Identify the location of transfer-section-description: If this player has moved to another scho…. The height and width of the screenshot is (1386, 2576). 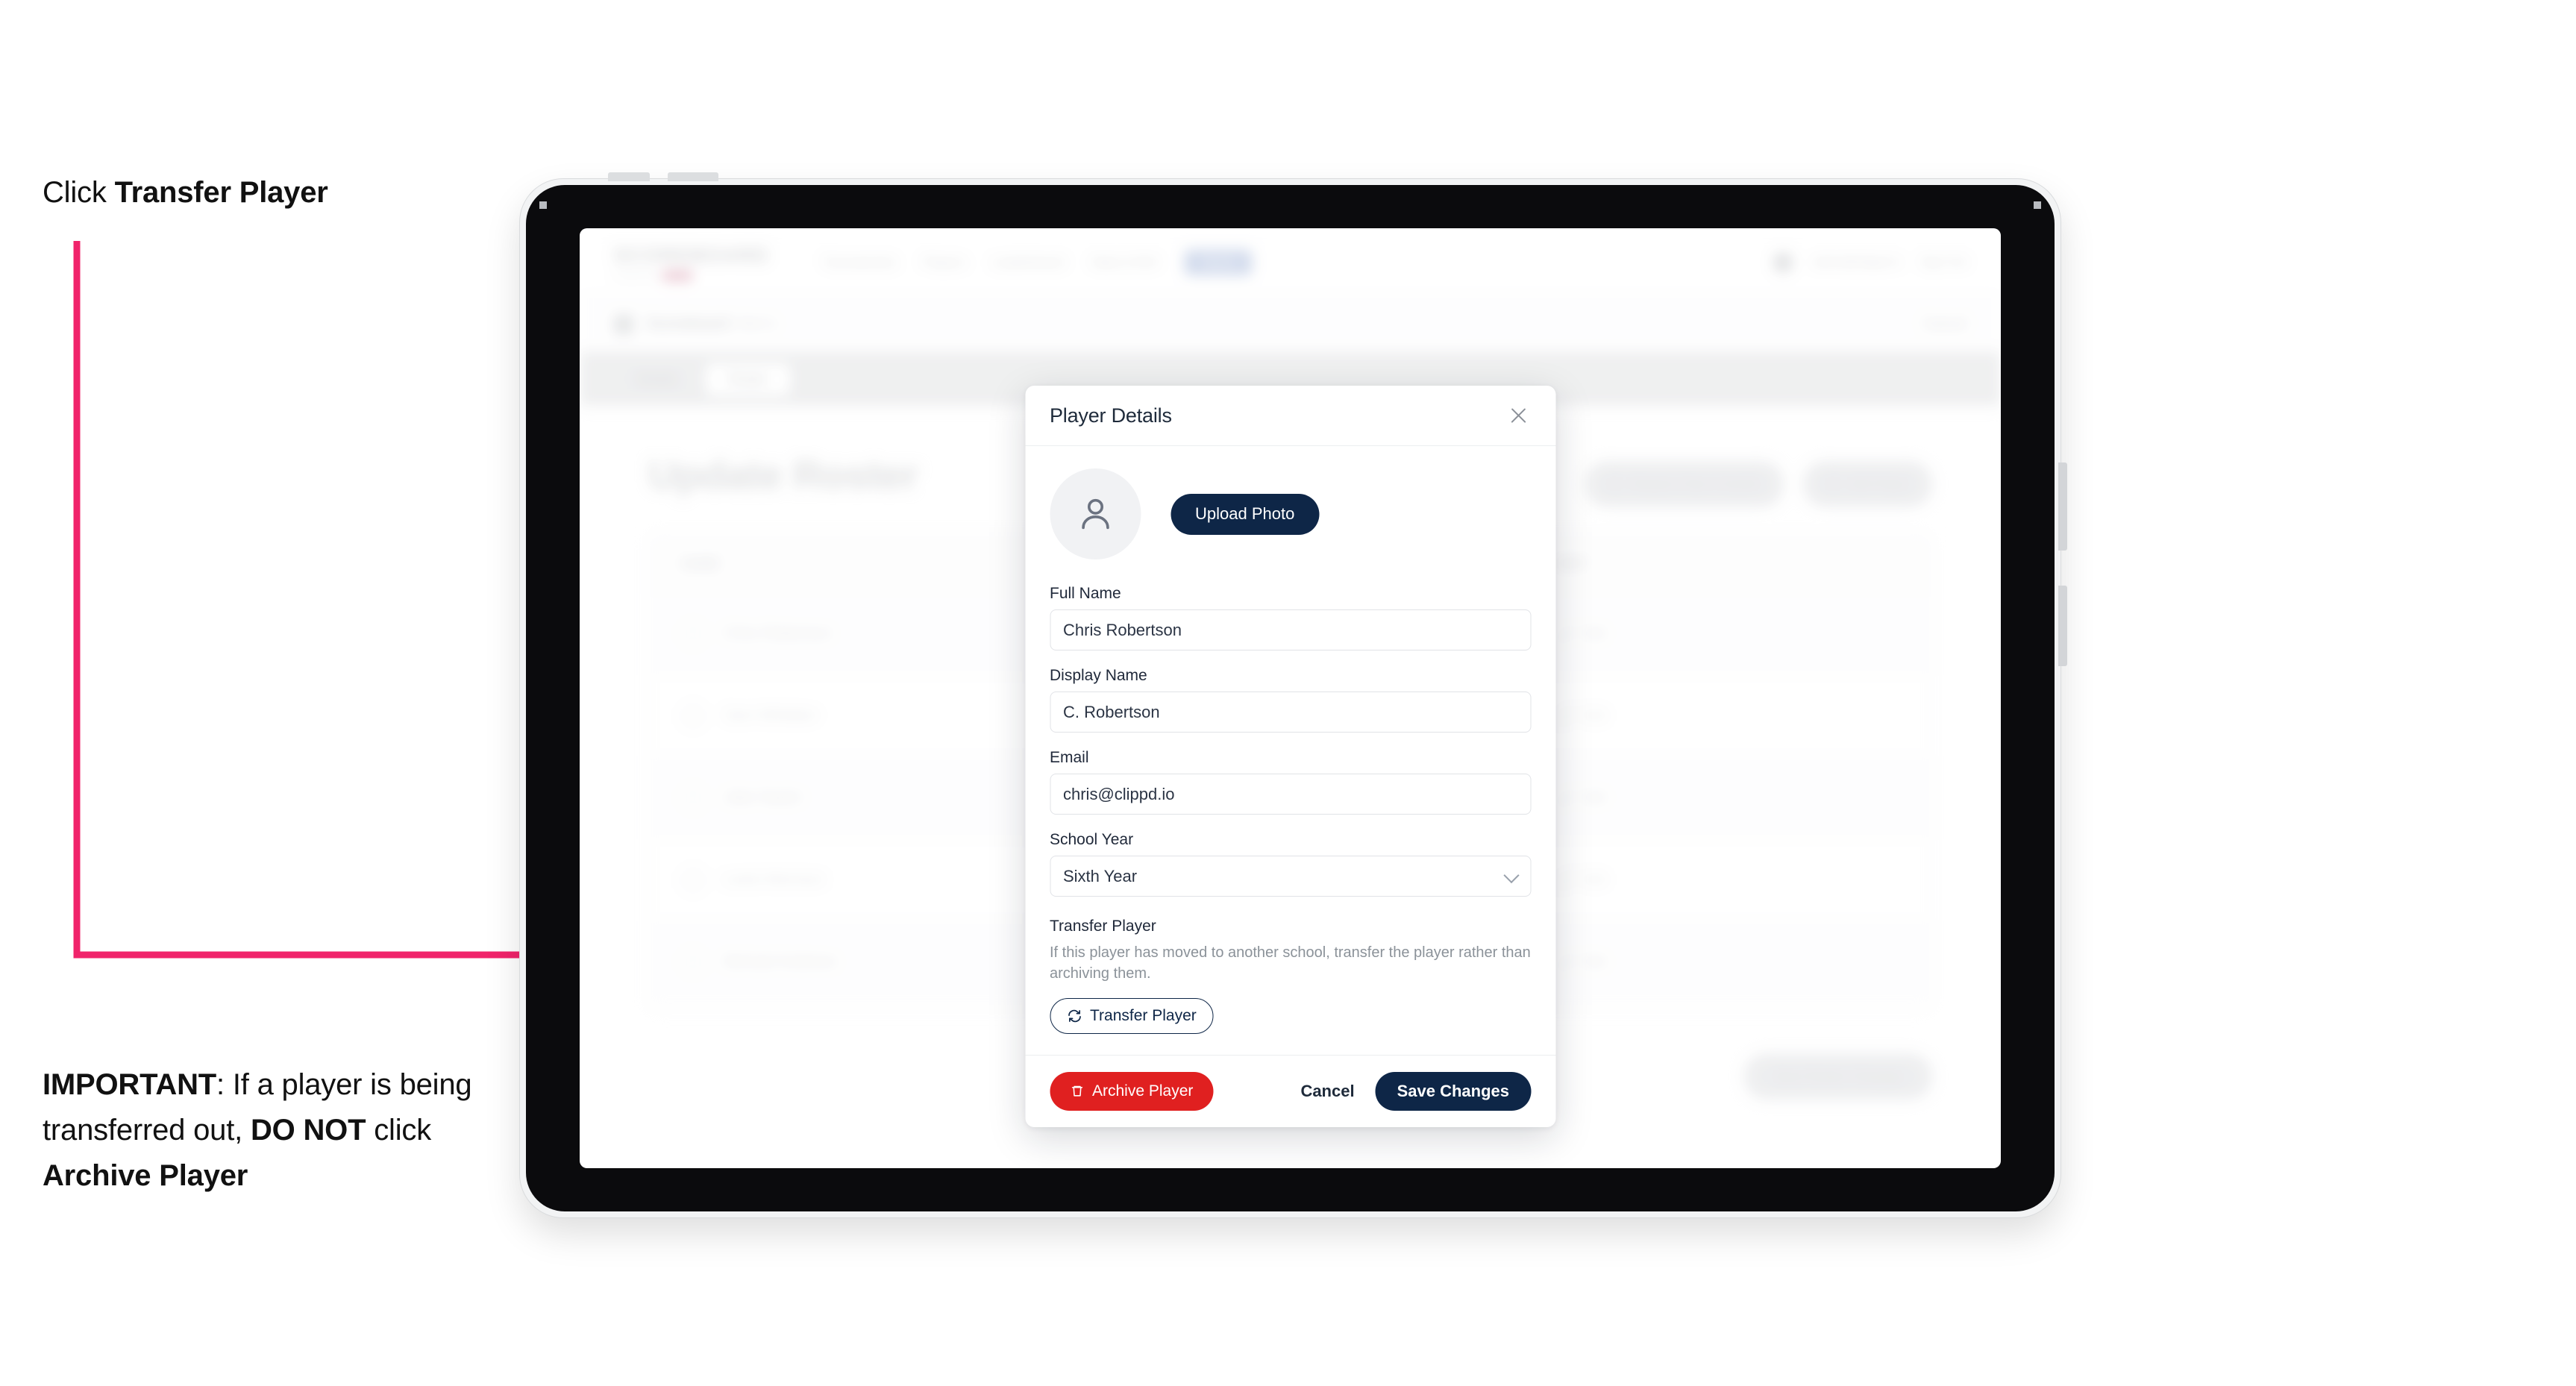
(1290, 963).